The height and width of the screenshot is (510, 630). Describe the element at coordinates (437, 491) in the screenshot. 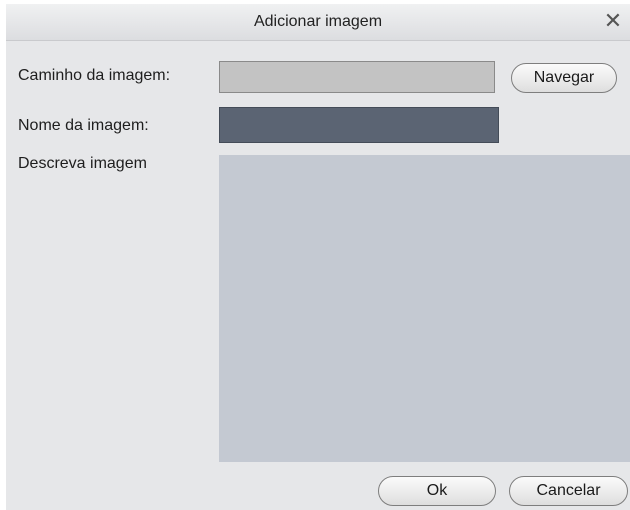

I see `ok-button: Ok` at that location.